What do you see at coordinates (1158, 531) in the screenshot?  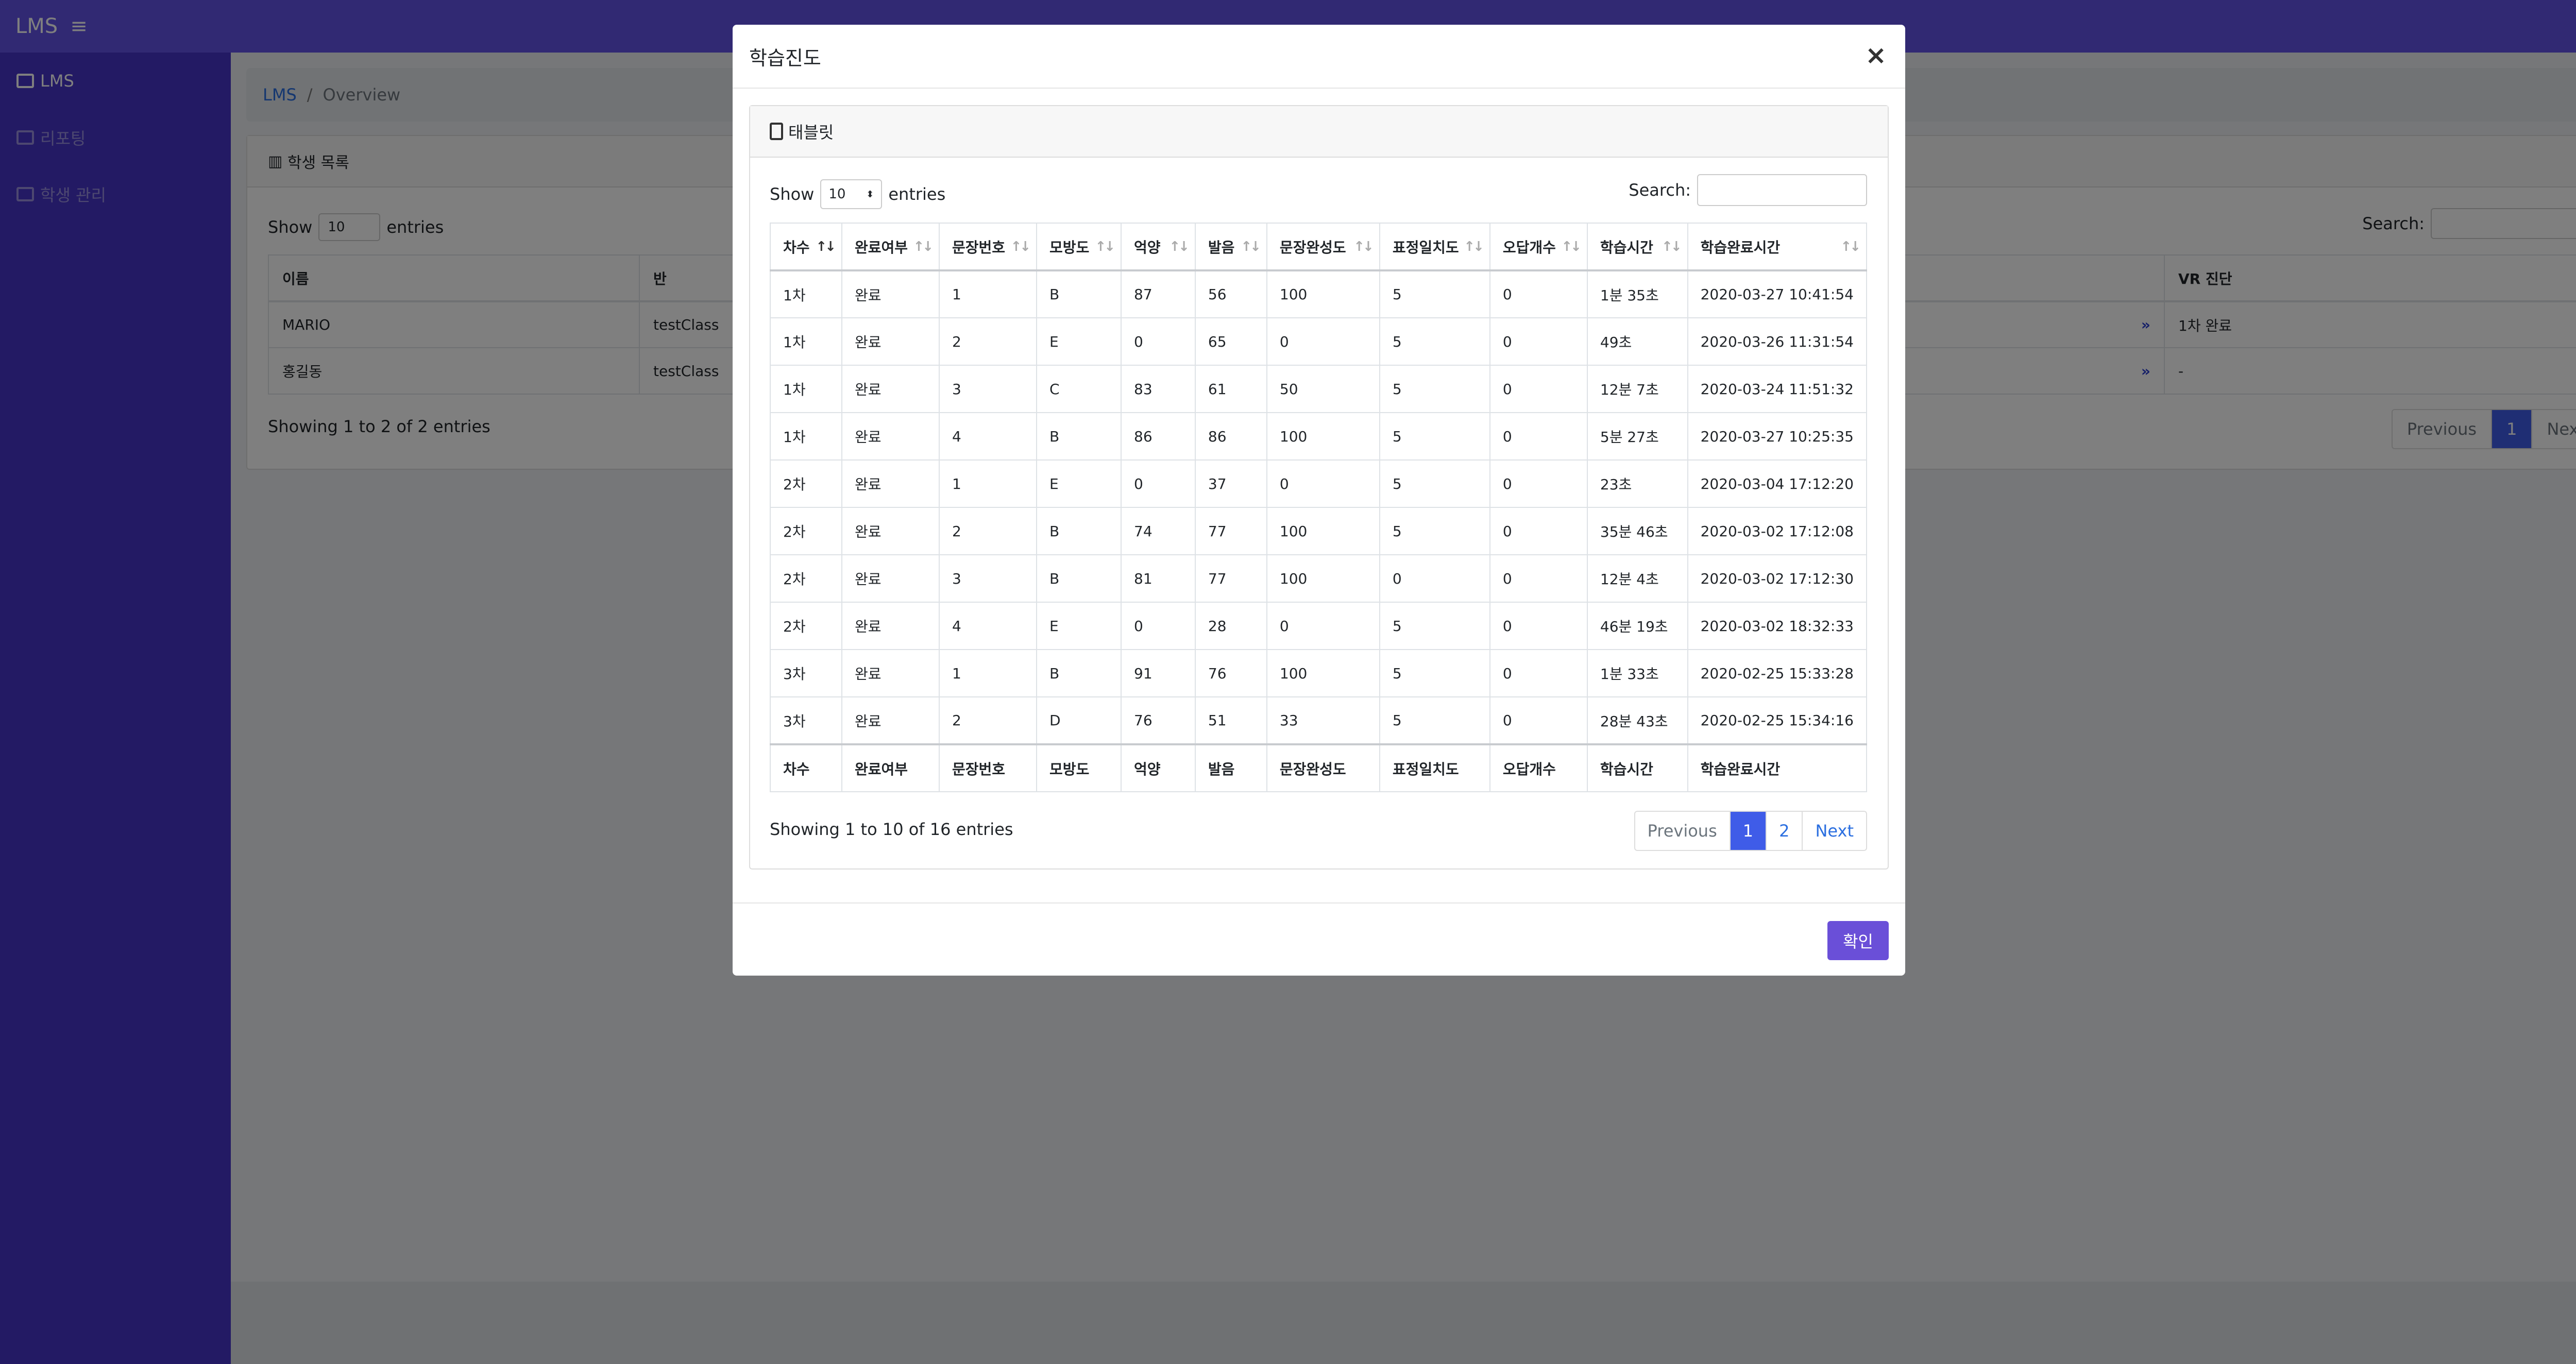 I see `table-cell: 74` at bounding box center [1158, 531].